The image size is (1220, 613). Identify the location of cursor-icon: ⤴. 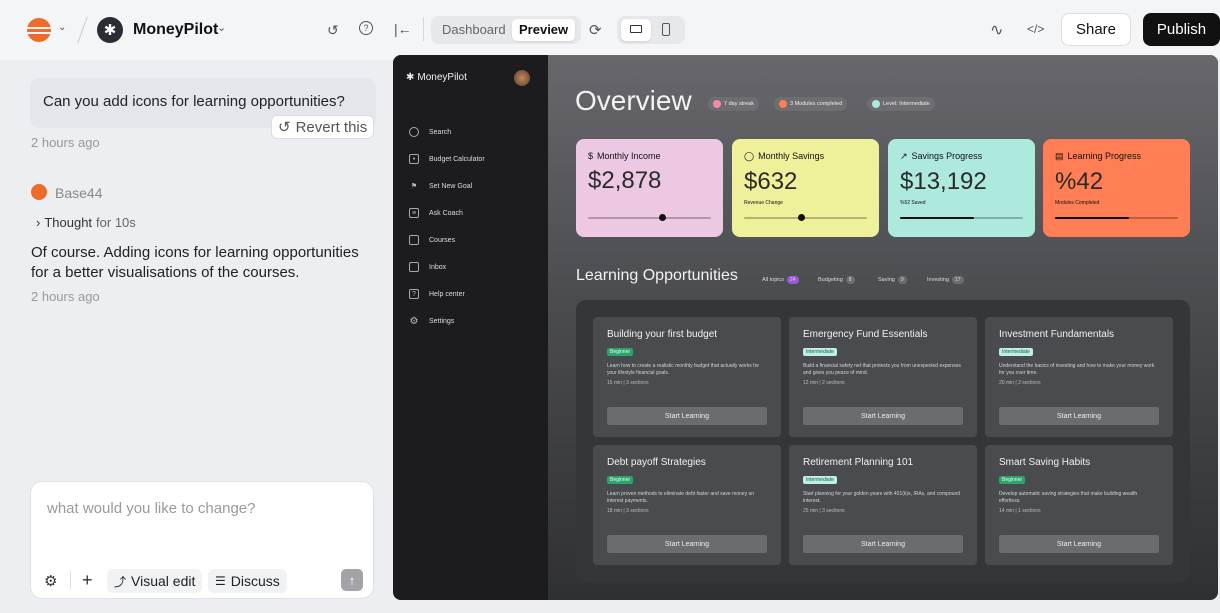
(120, 581).